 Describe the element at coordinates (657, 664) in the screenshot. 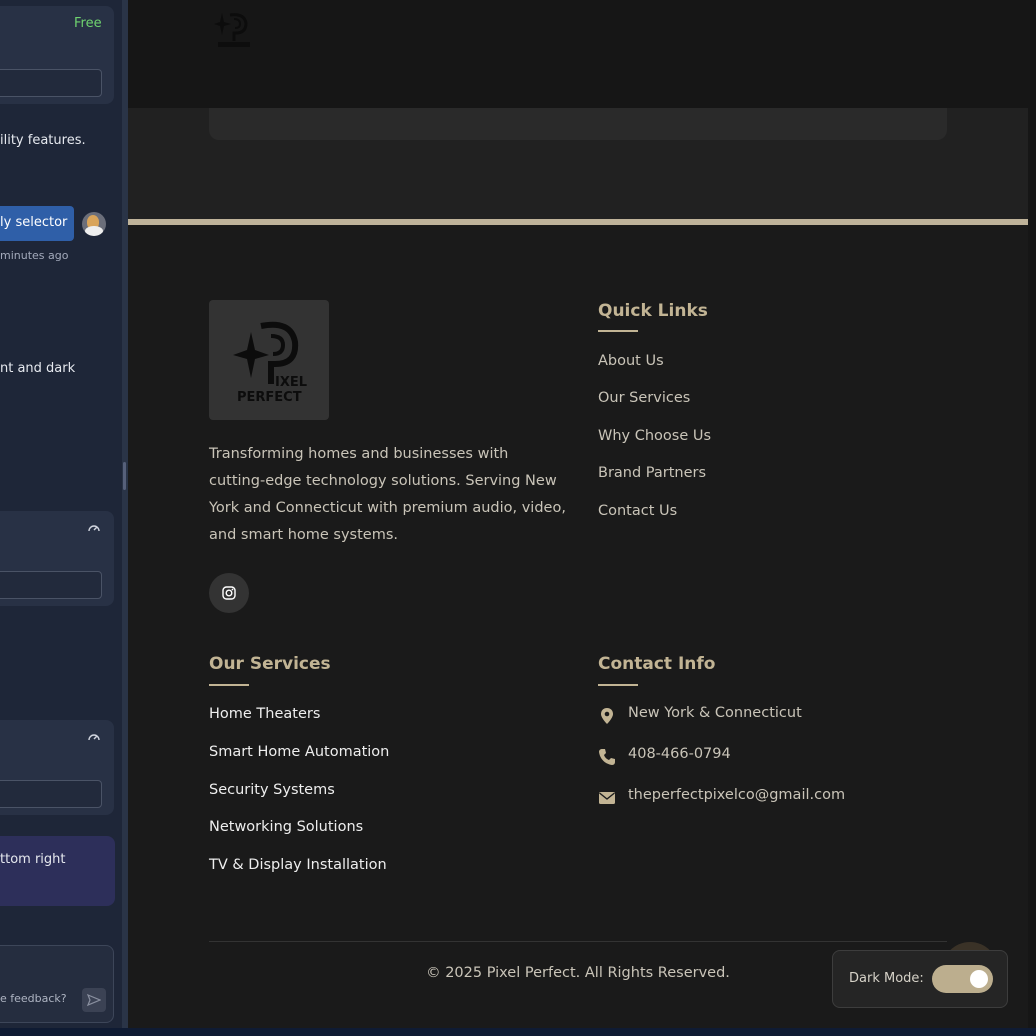

I see `contact-heading: Contact Info` at that location.